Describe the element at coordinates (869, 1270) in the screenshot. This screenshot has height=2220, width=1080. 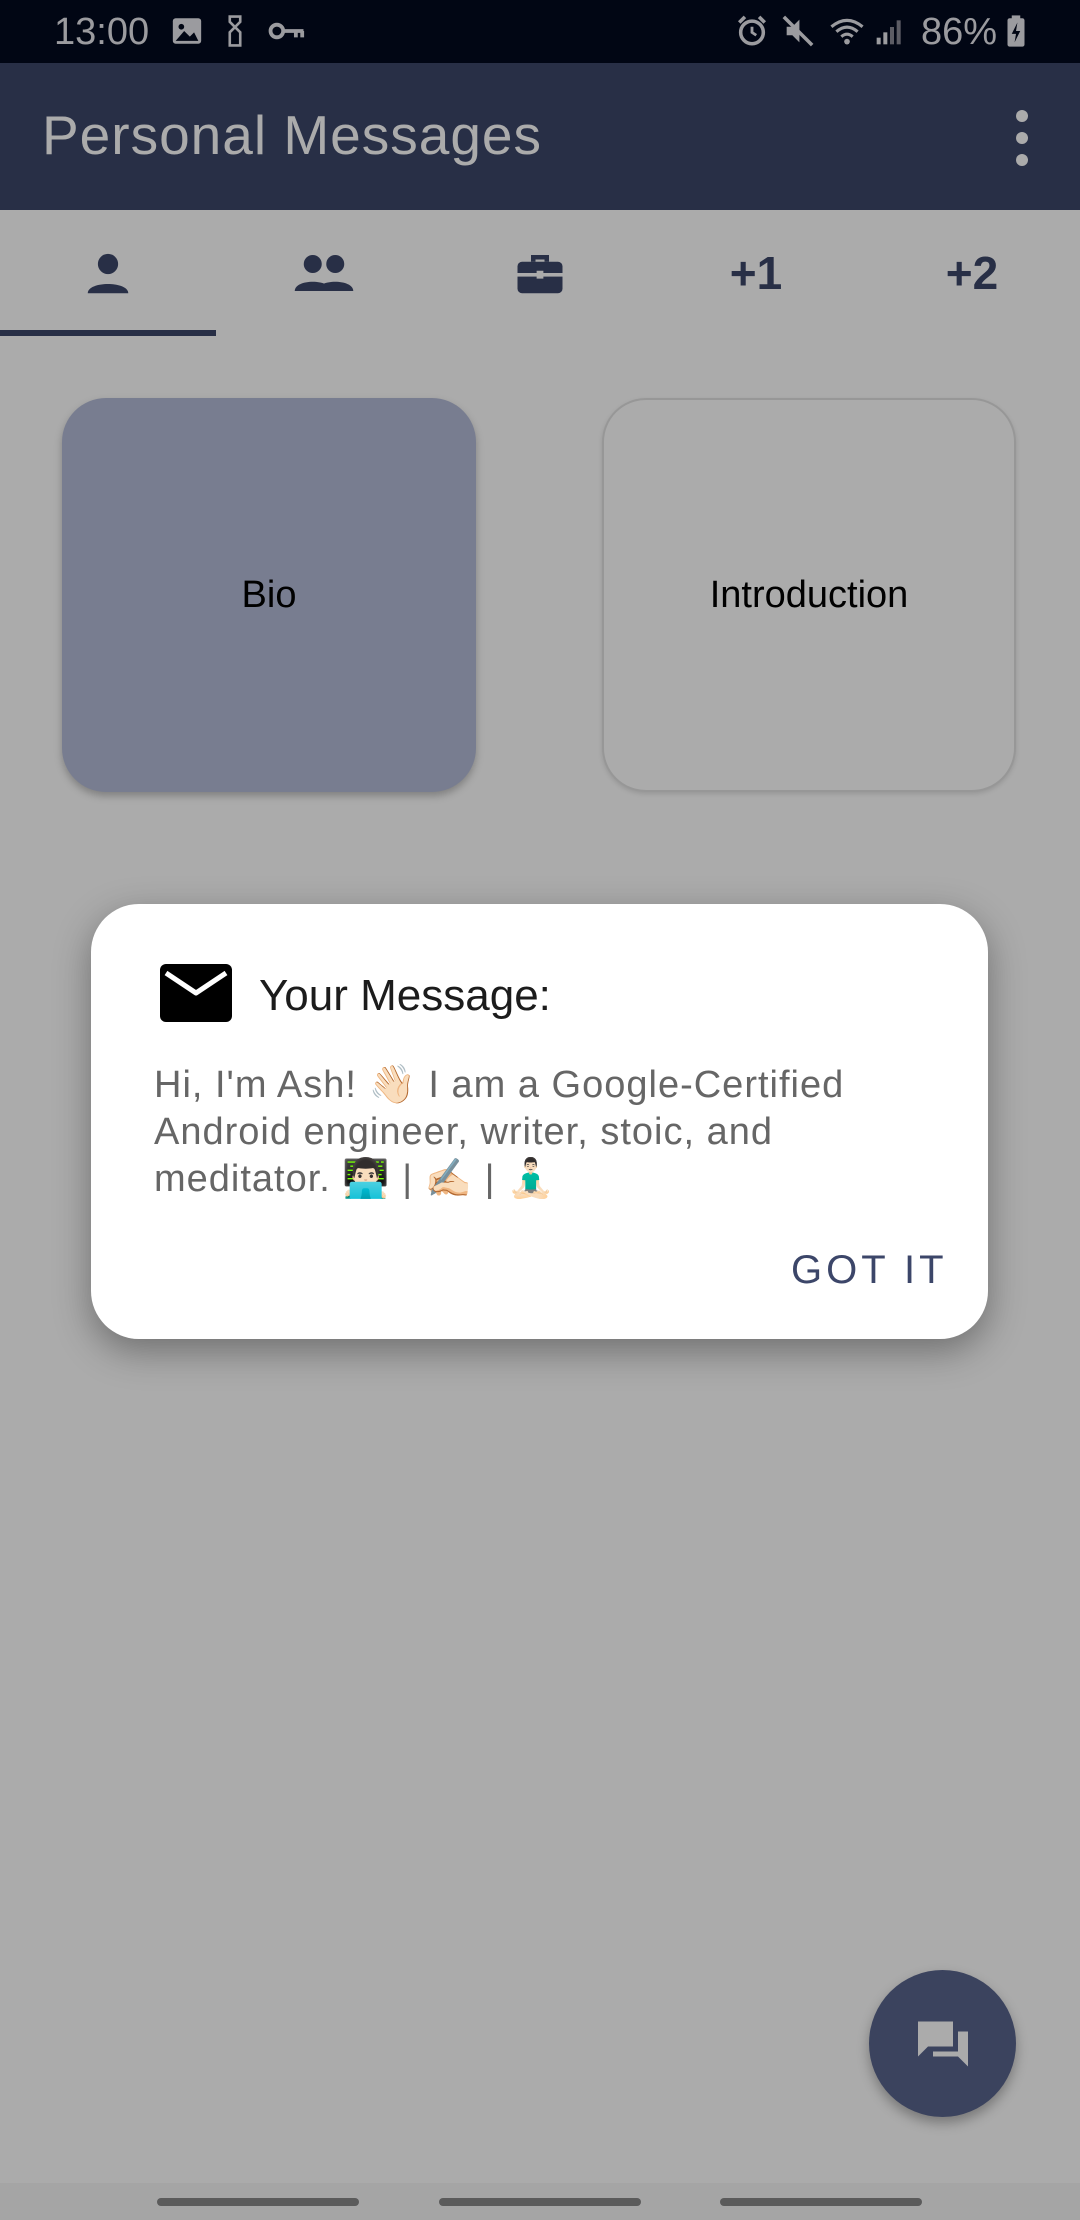
I see `got-it-button: GOT IT` at that location.